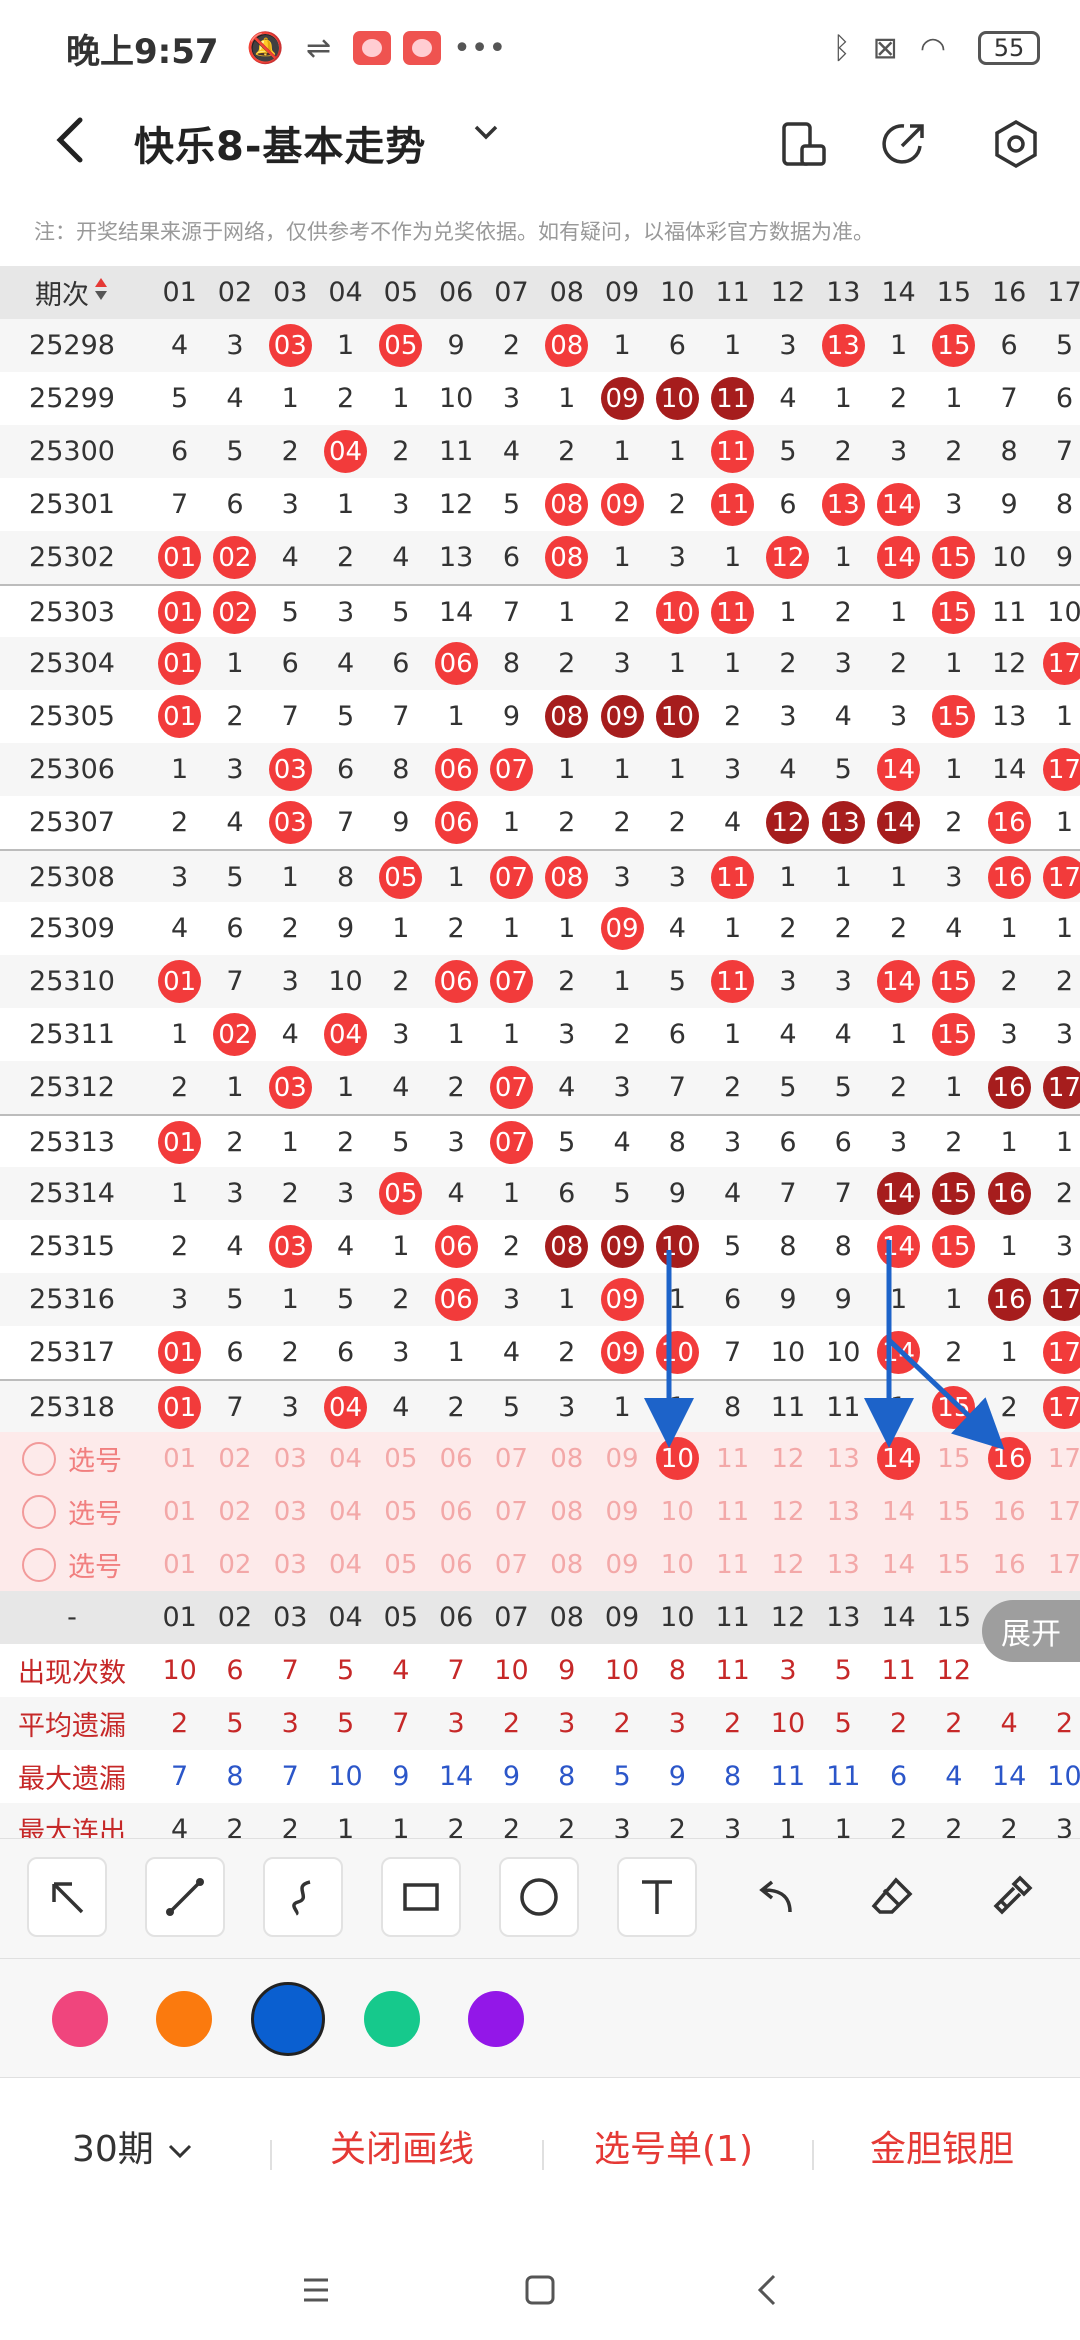  I want to click on page-title: 快乐8-基本走势, so click(280, 143).